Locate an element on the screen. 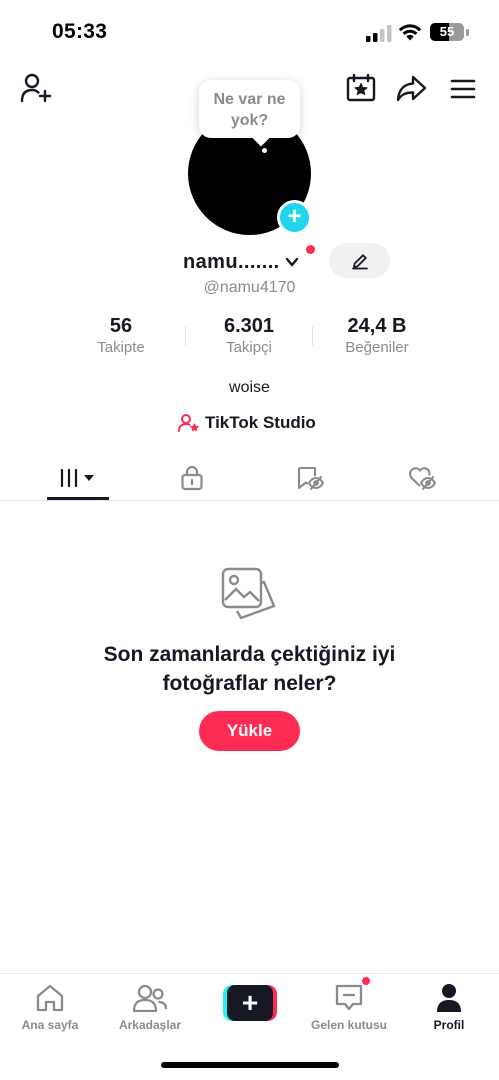 This screenshot has height=1080, width=499. empty-state-line1: Son zamanlarda çektiğiniz iyi is located at coordinates (249, 654).